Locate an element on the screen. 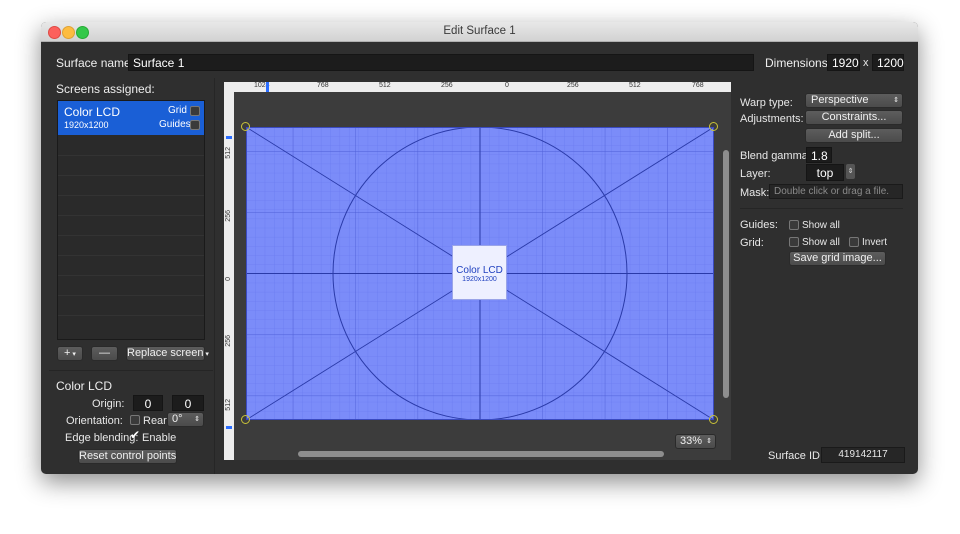  guides-show-all-checkbox is located at coordinates (794, 225).